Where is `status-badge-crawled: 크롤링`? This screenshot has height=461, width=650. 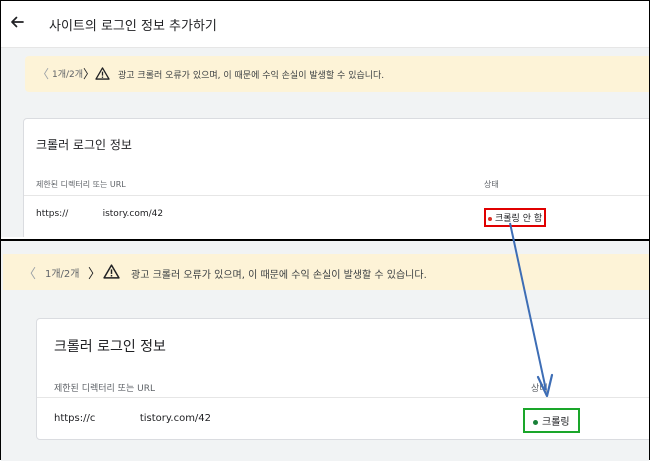 status-badge-crawled: 크롤링 is located at coordinates (551, 420).